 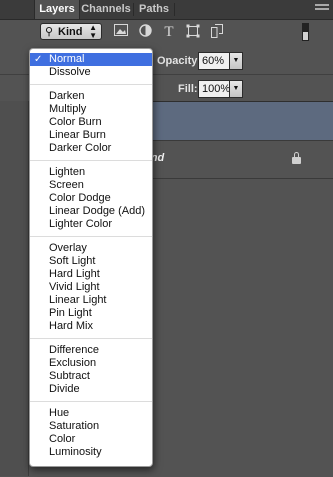 What do you see at coordinates (67, 172) in the screenshot?
I see `blend-mode-label: Lighten` at bounding box center [67, 172].